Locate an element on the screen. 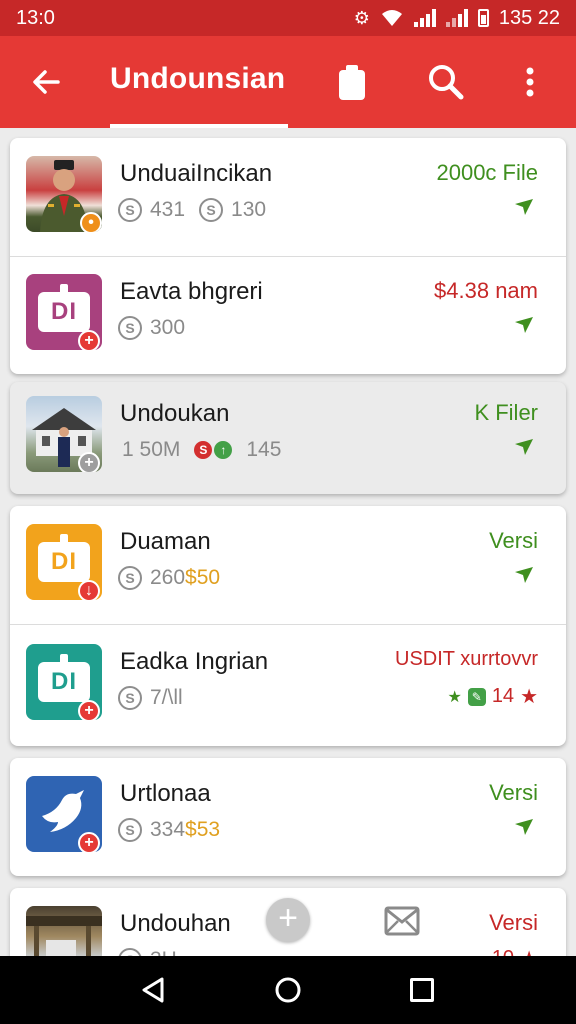  item-meta-value: 260 is located at coordinates (168, 577).